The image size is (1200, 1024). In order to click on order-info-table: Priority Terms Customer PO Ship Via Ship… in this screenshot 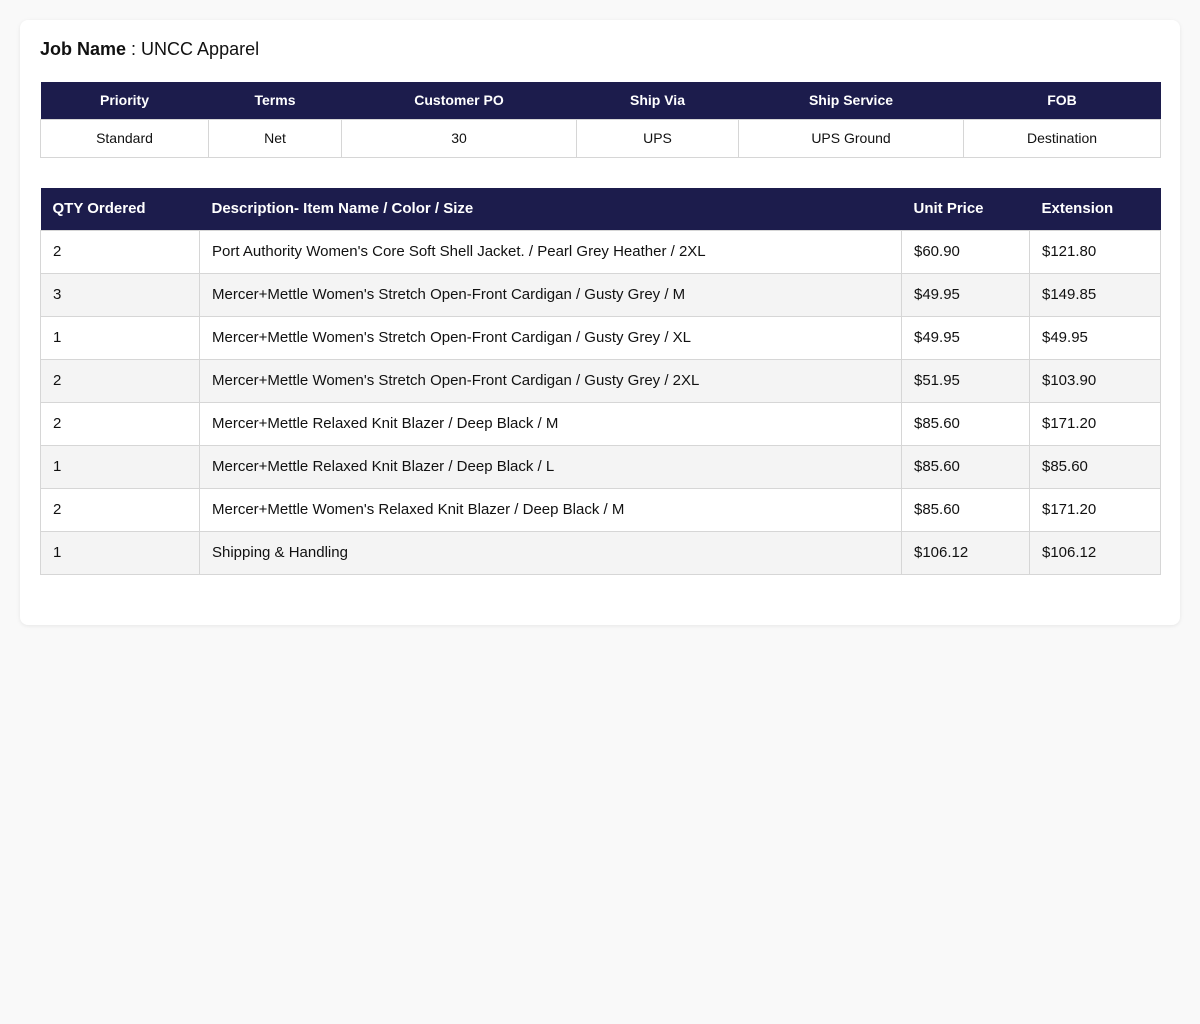, I will do `click(600, 120)`.